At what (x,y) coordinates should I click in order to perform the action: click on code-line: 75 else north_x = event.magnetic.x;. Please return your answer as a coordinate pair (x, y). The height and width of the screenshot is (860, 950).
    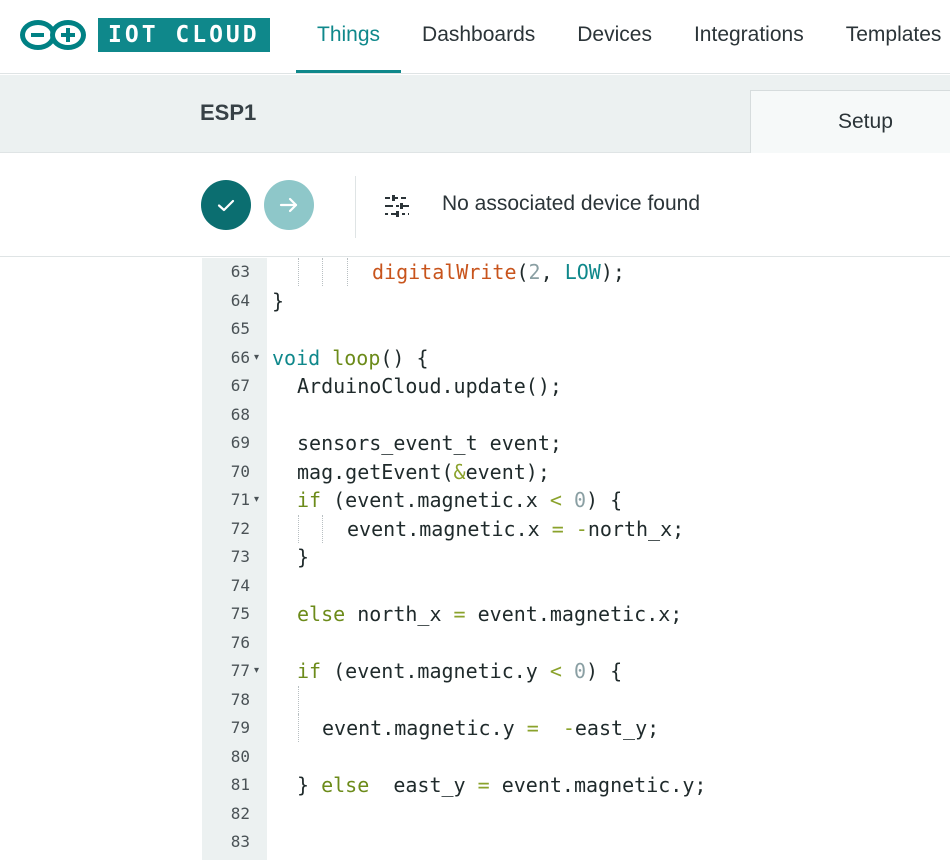
    Looking at the image, I should click on (475, 614).